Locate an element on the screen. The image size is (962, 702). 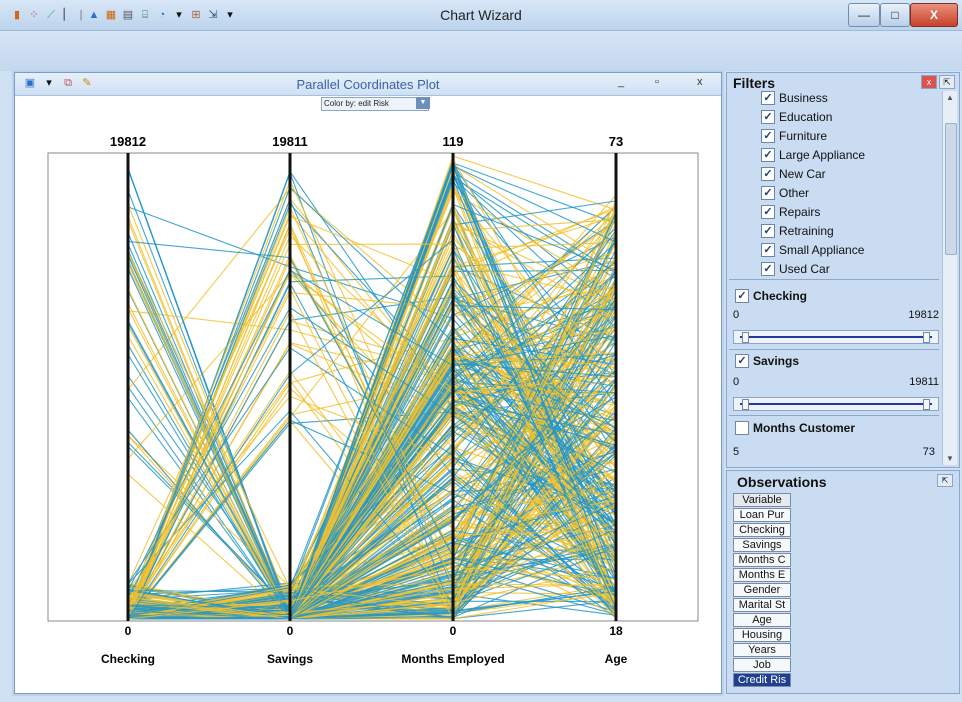
axis-name-label: Savings is located at coordinates (290, 659).